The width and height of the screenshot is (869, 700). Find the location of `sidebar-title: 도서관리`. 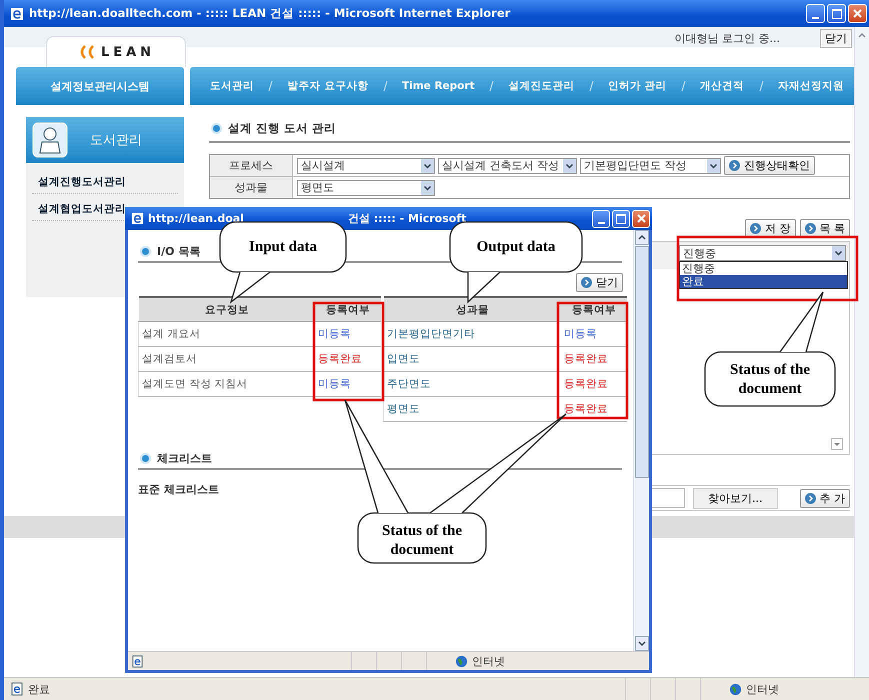

sidebar-title: 도서관리 is located at coordinates (116, 140).